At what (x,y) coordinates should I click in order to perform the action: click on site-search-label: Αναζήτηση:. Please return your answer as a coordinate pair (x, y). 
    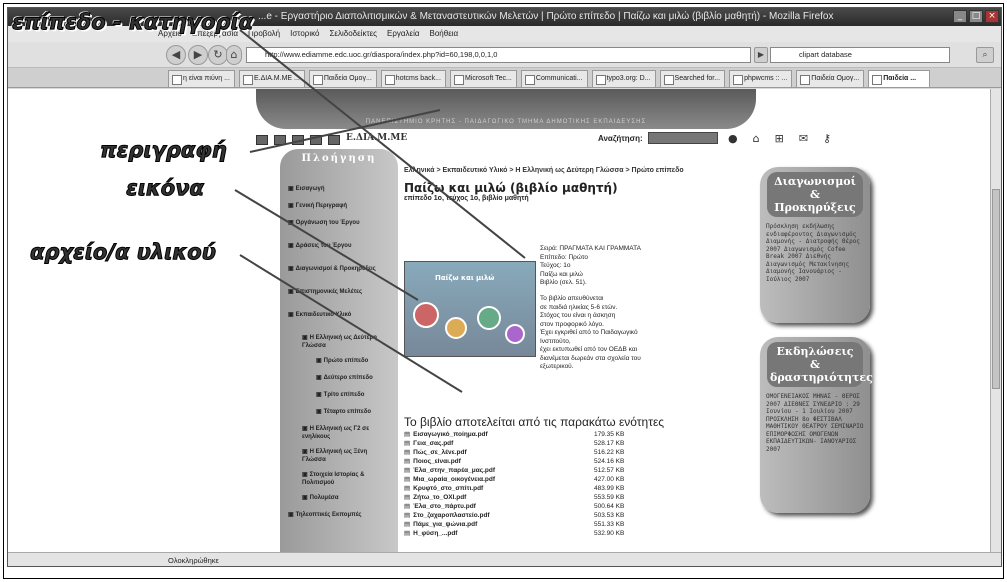
    Looking at the image, I should click on (620, 138).